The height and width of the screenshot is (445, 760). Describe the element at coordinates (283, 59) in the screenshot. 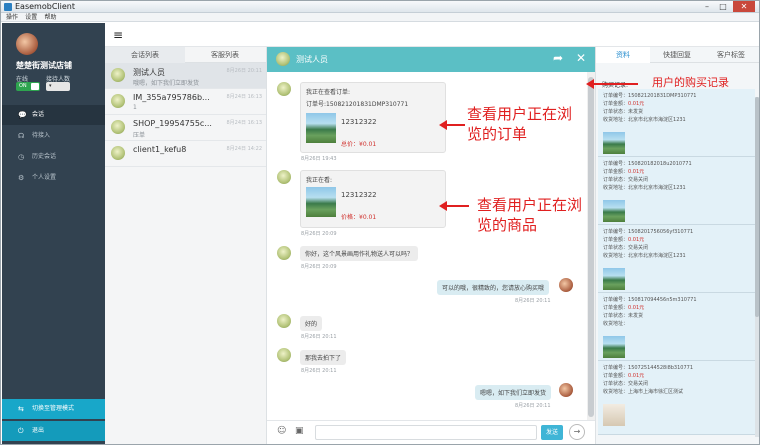

I see `chat-avatar` at that location.